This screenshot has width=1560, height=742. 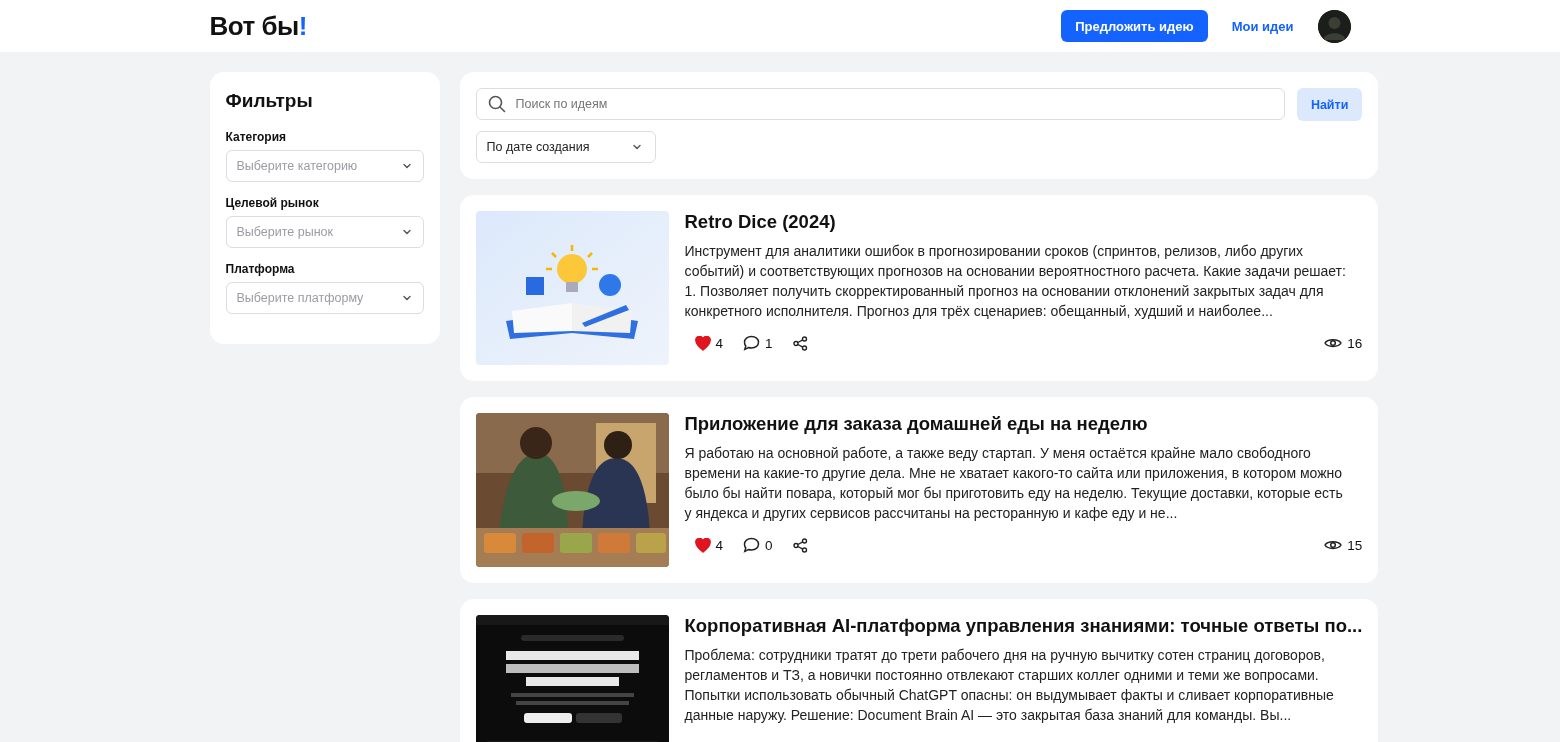 I want to click on filter-label: Категория, so click(x=256, y=137).